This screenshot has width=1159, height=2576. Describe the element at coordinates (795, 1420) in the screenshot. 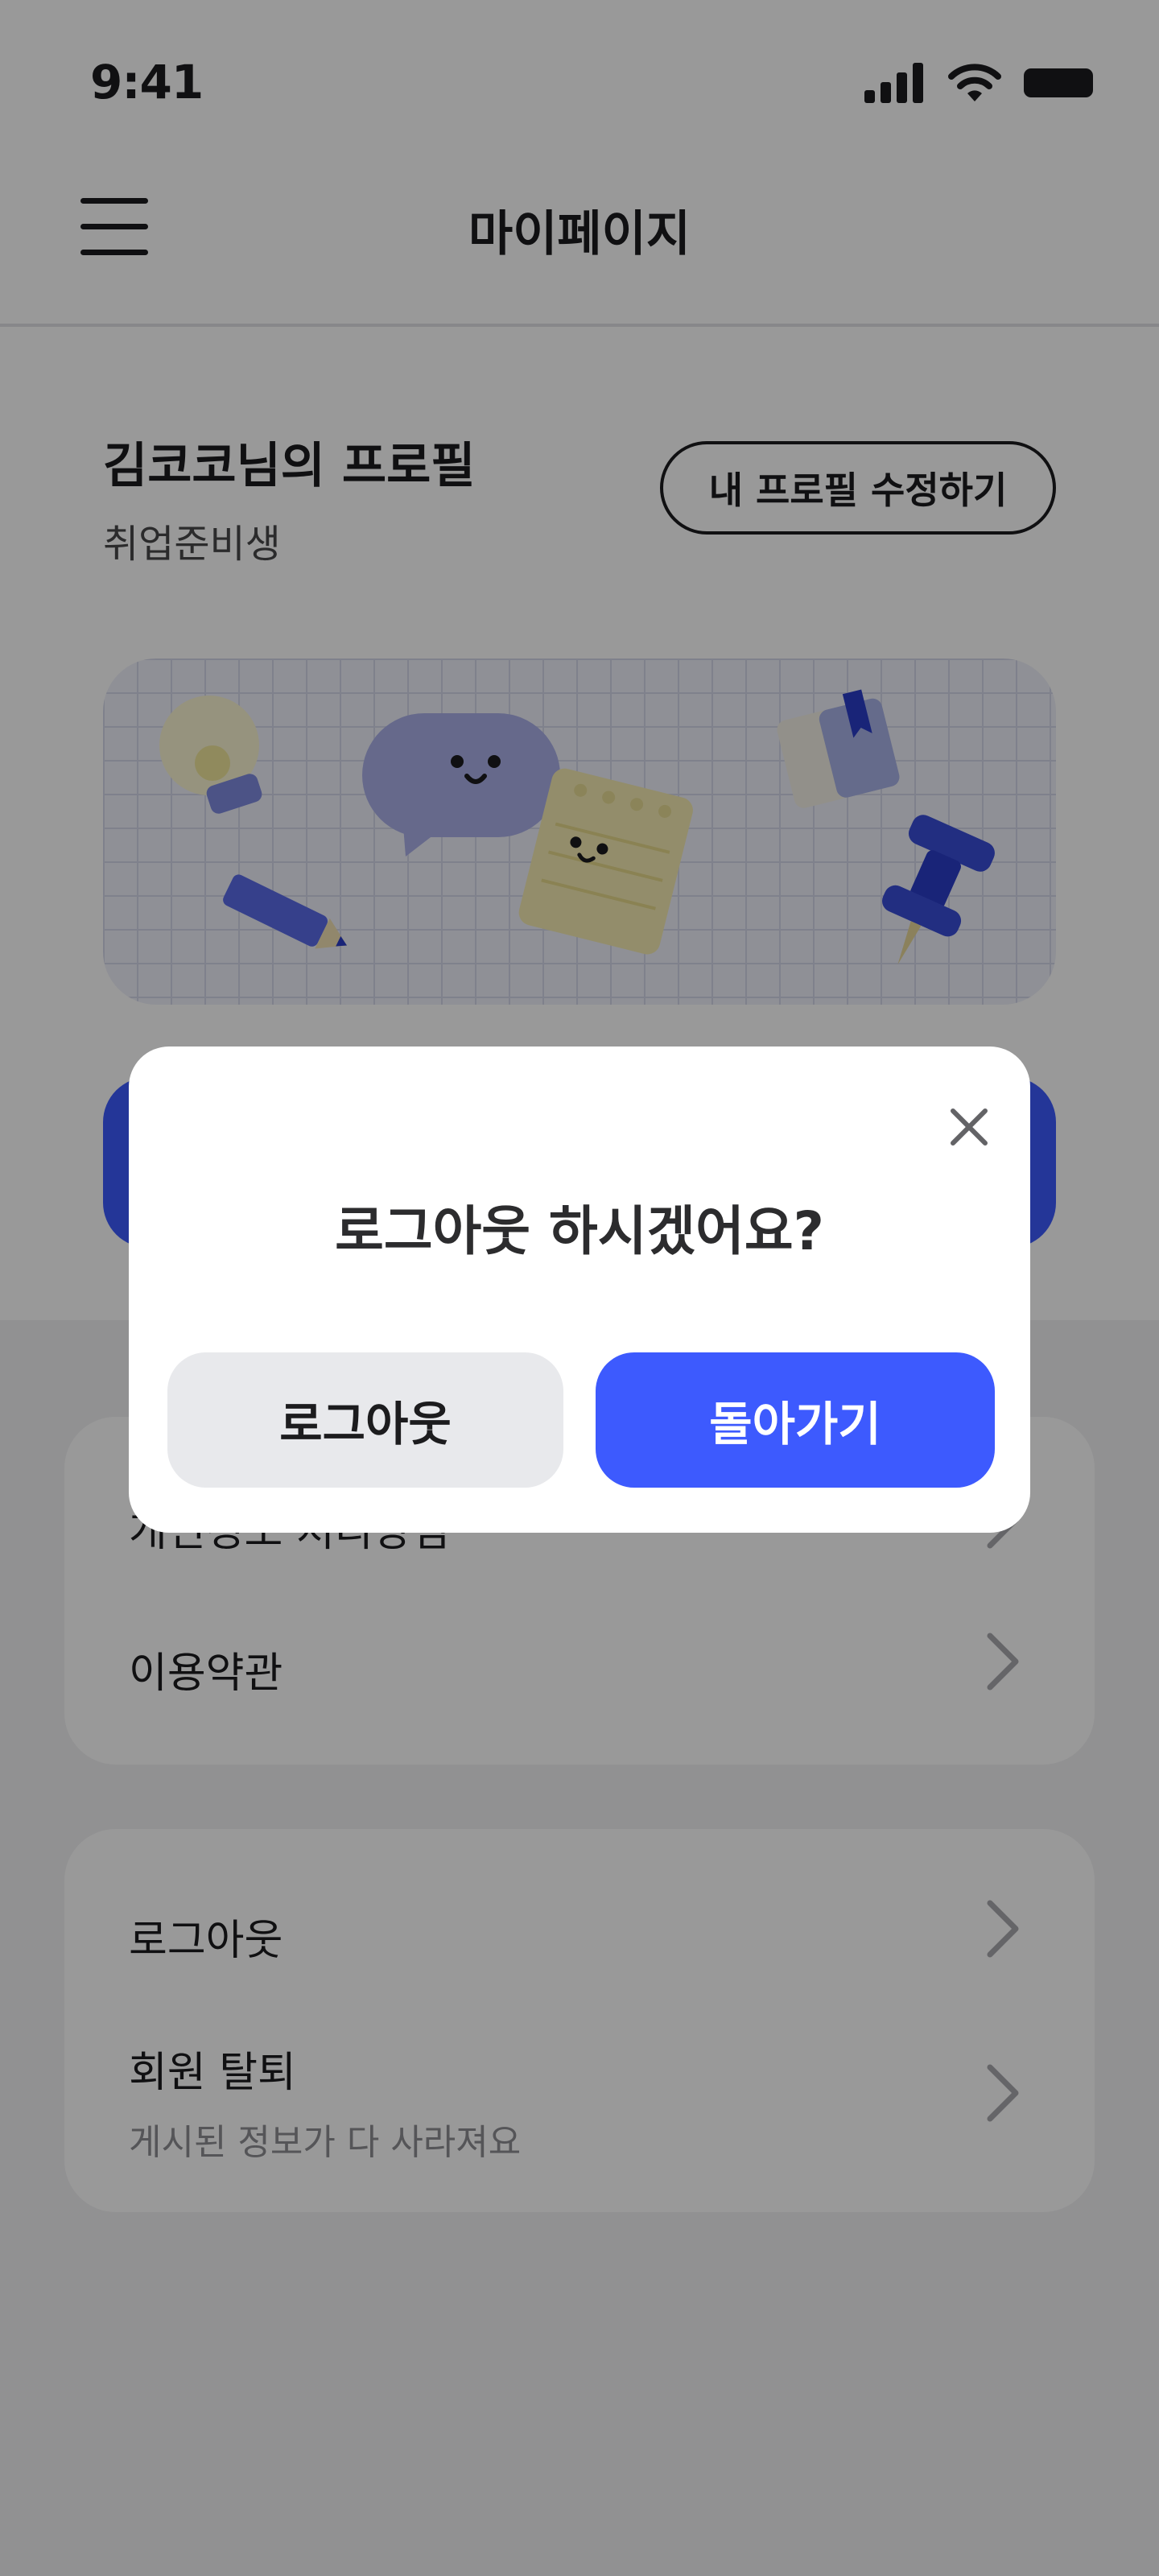

I see `go-back-button: 돌아가기` at that location.